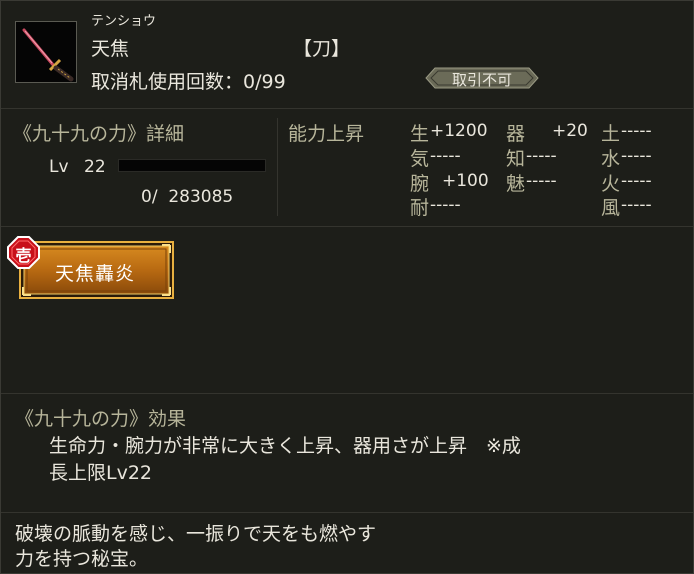 The width and height of the screenshot is (694, 574). What do you see at coordinates (322, 49) in the screenshot?
I see `item-type: 【刀】` at bounding box center [322, 49].